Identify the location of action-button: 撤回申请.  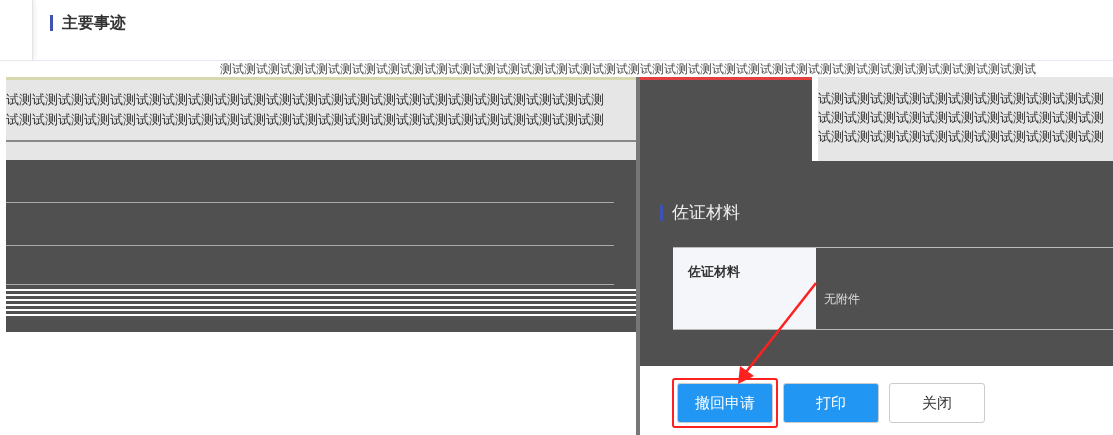
(725, 403).